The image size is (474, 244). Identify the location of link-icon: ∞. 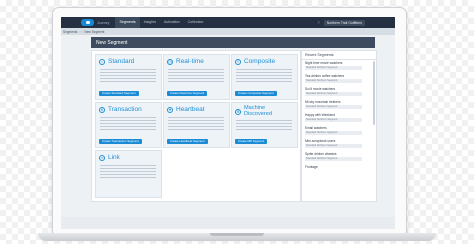
(102, 157).